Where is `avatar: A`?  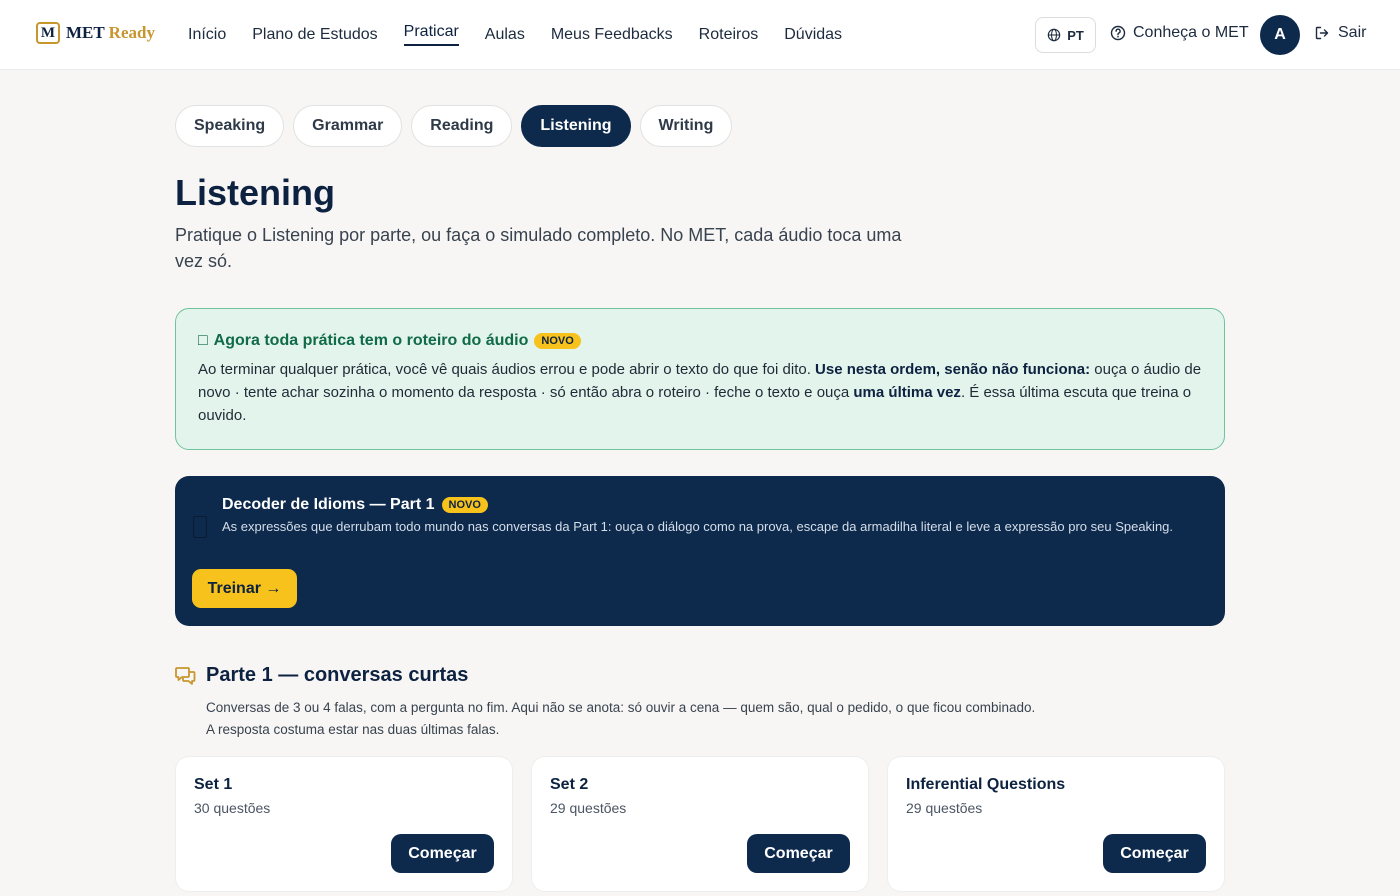
avatar: A is located at coordinates (1280, 35).